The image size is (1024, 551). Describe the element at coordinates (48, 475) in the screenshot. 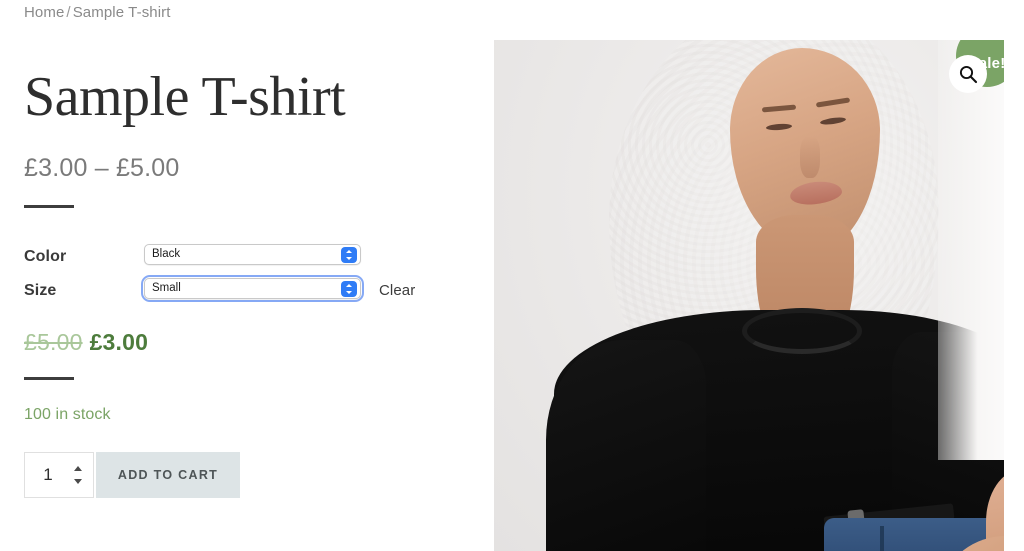

I see `quantity-input: 1` at that location.